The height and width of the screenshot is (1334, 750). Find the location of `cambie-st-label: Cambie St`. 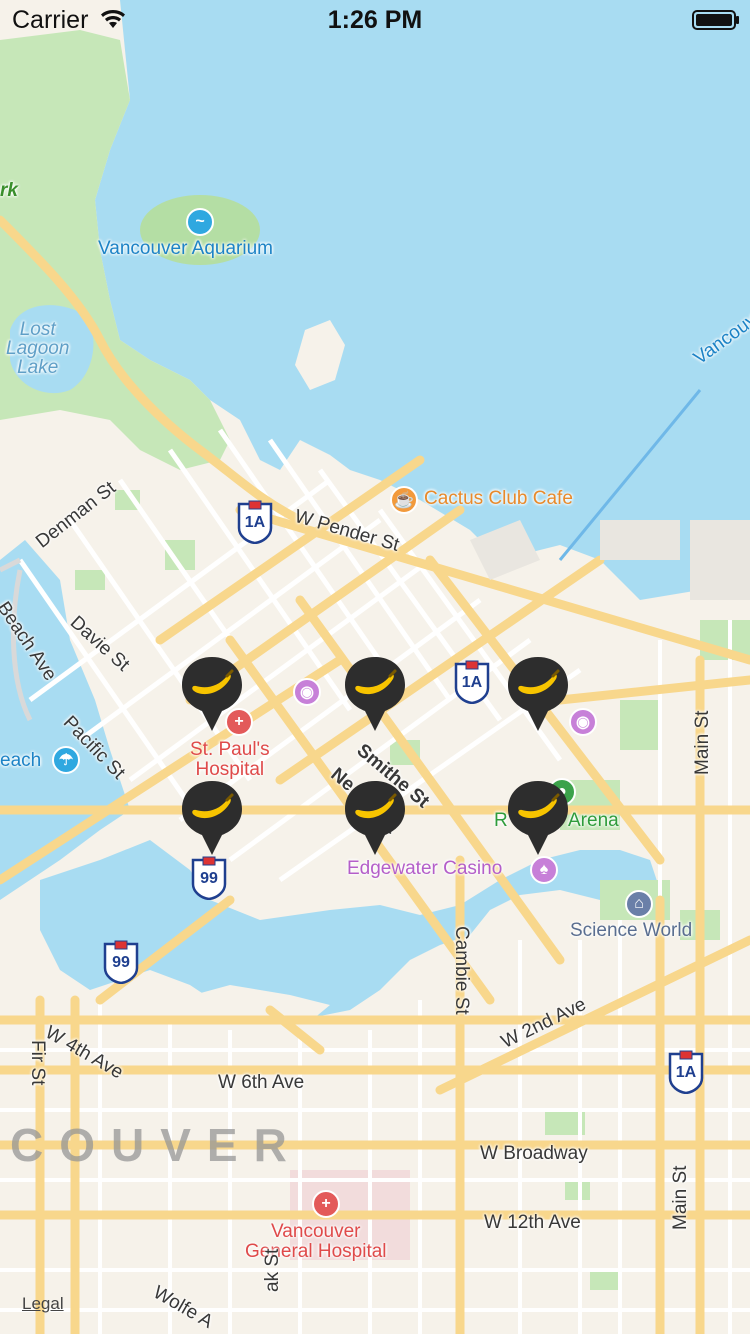

cambie-st-label: Cambie St is located at coordinates (461, 970).